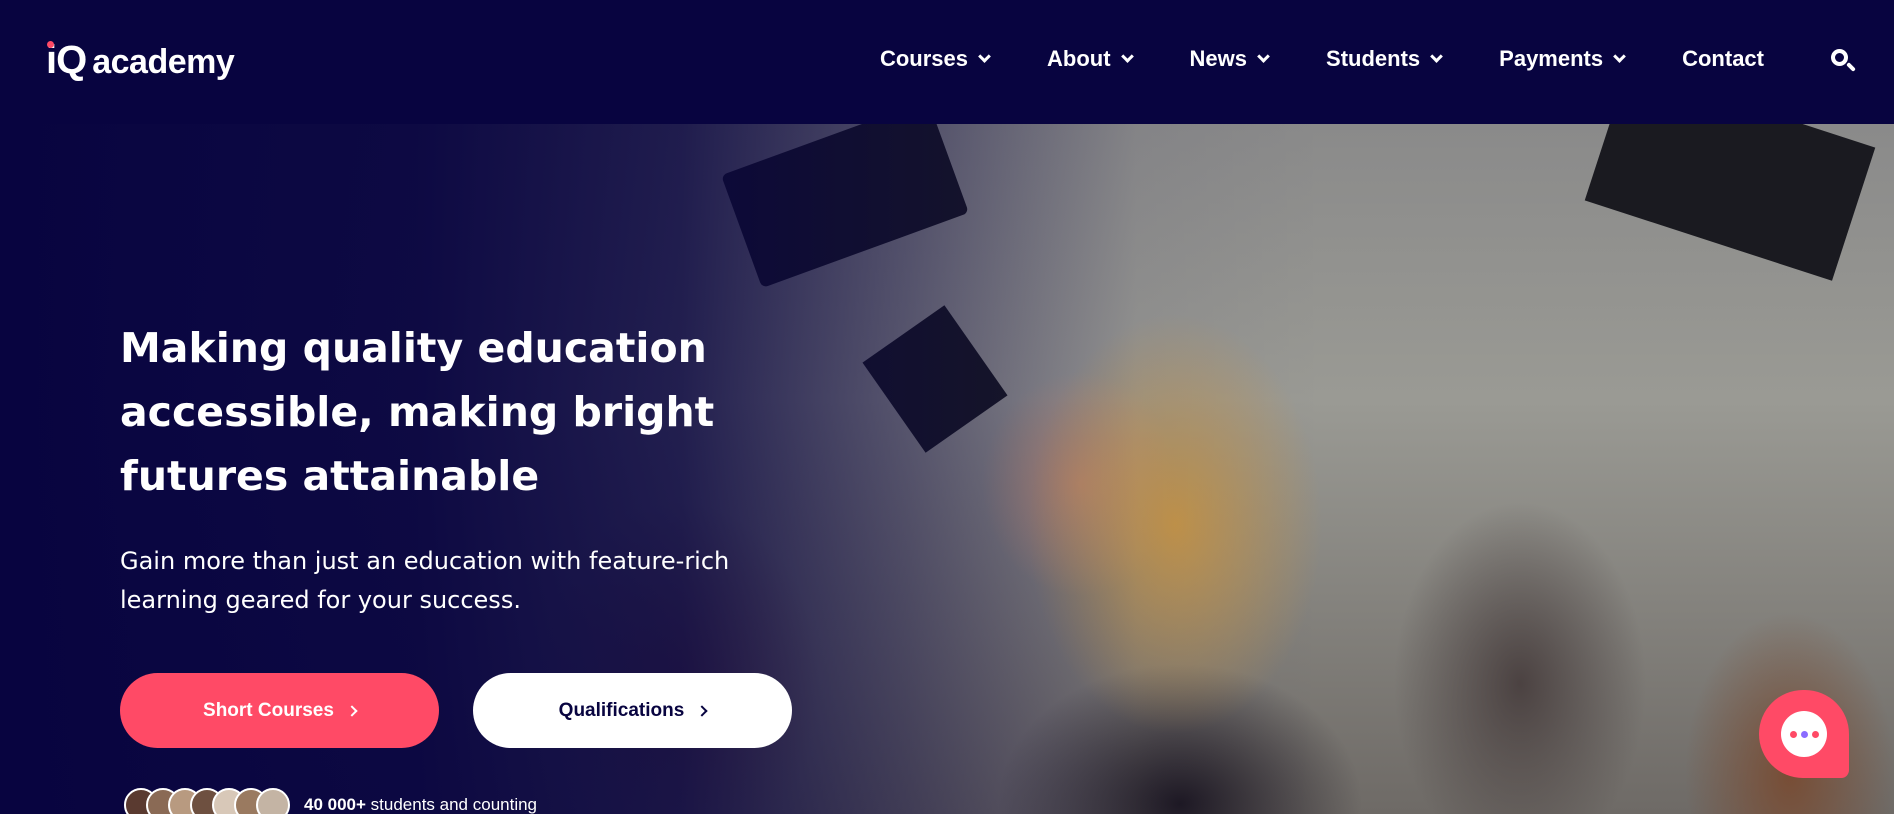 The image size is (1894, 814). I want to click on chat-bubble-icon, so click(1804, 734).